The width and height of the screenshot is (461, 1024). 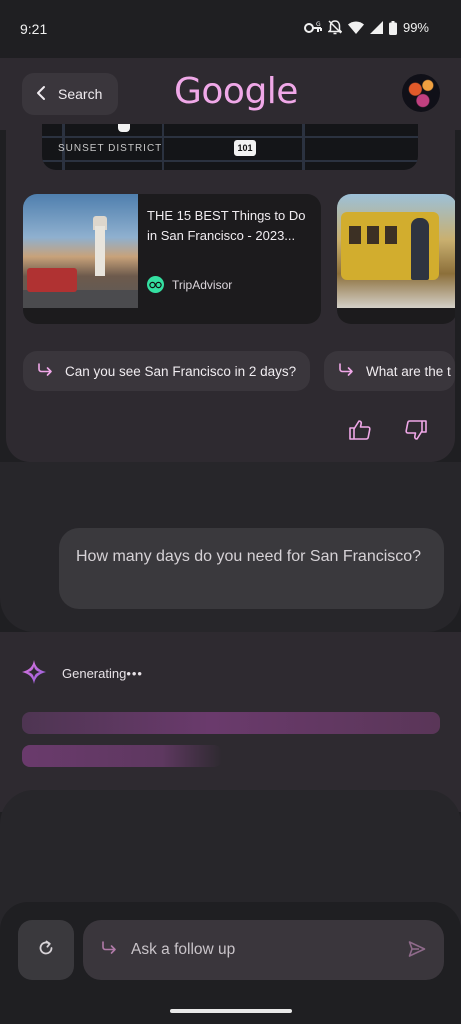 What do you see at coordinates (416, 432) in the screenshot?
I see `thumb-down-icon` at bounding box center [416, 432].